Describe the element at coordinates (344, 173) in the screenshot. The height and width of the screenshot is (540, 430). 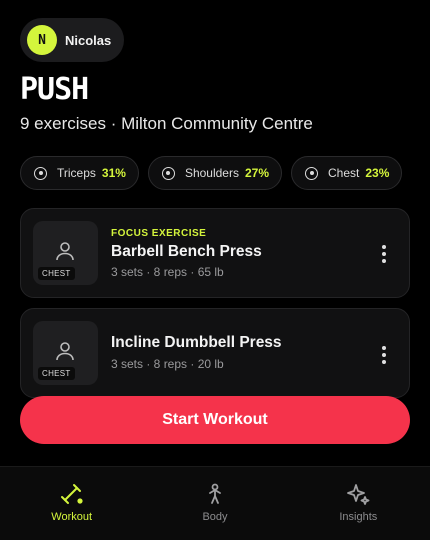
I see `muscle-chip-label: Chest` at that location.